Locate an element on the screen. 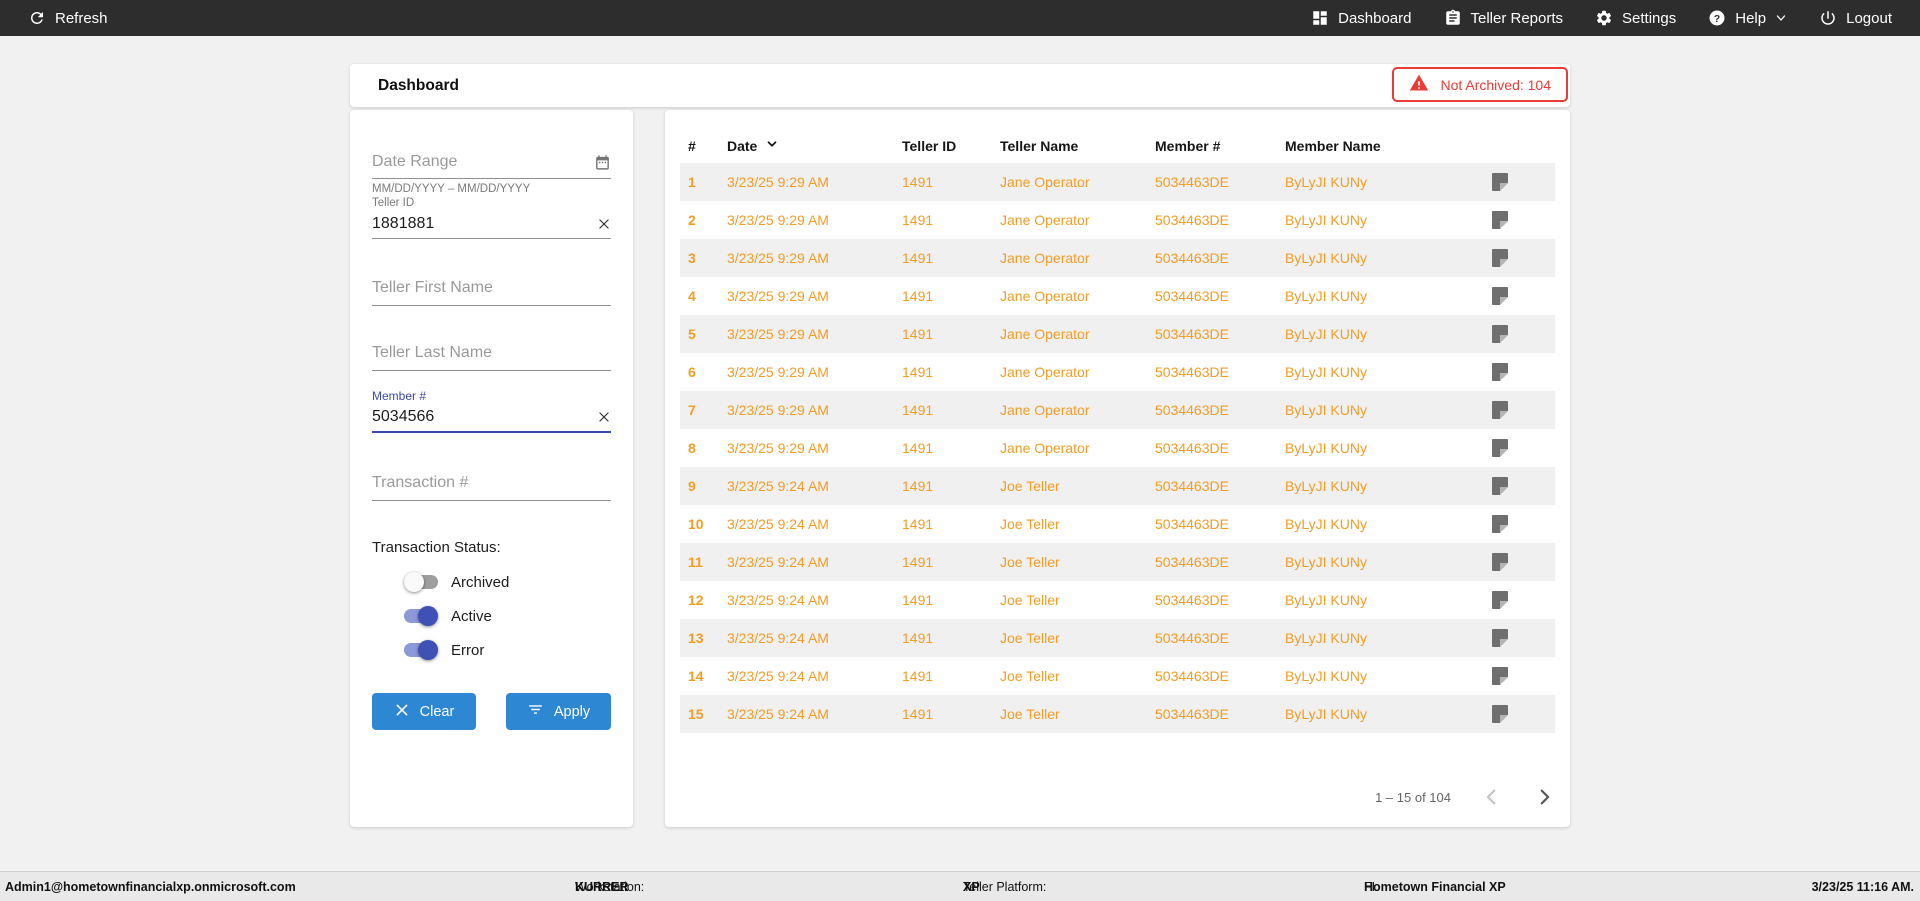  cell-row-number: 9 is located at coordinates (692, 486).